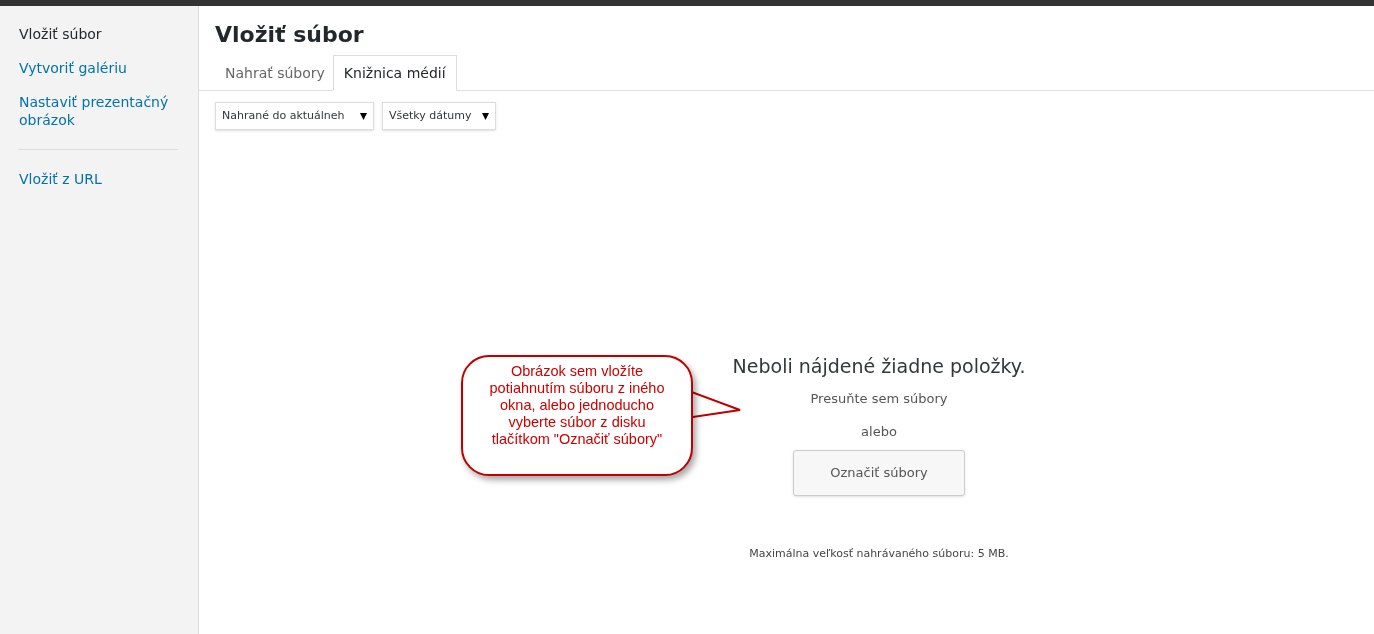  I want to click on sidebar-item: Vytvoriť galériu, so click(98, 68).